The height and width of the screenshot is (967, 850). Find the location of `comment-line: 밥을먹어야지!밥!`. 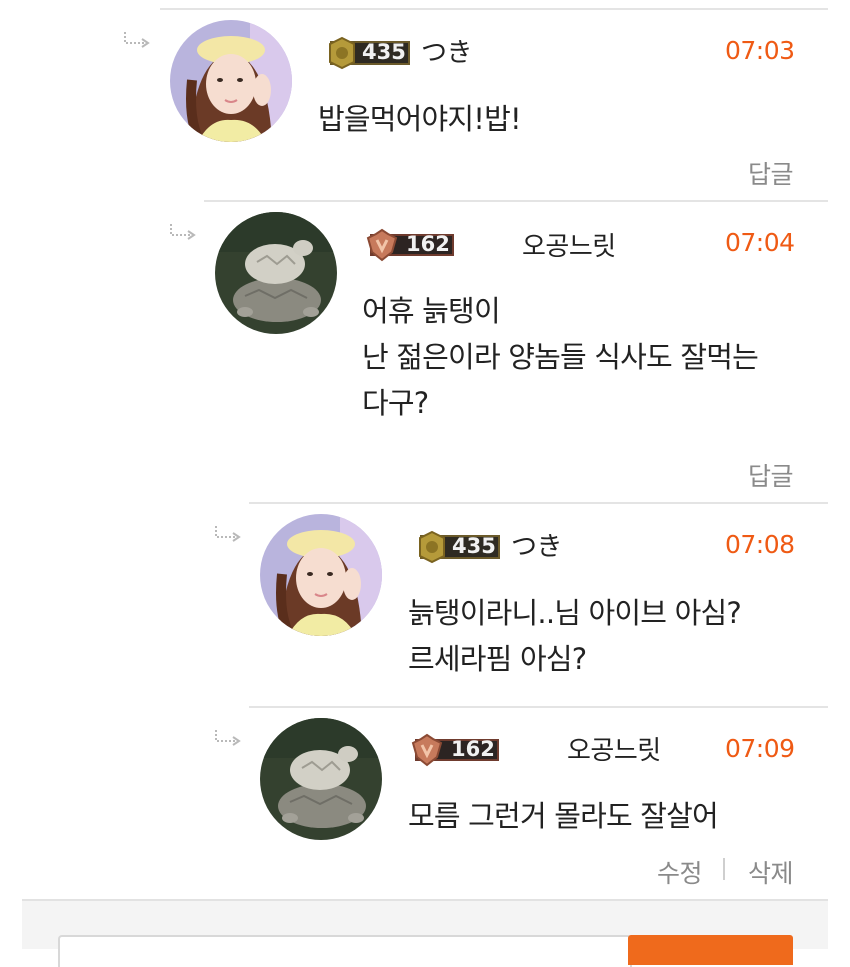

comment-line: 밥을먹어야지!밥! is located at coordinates (420, 119).